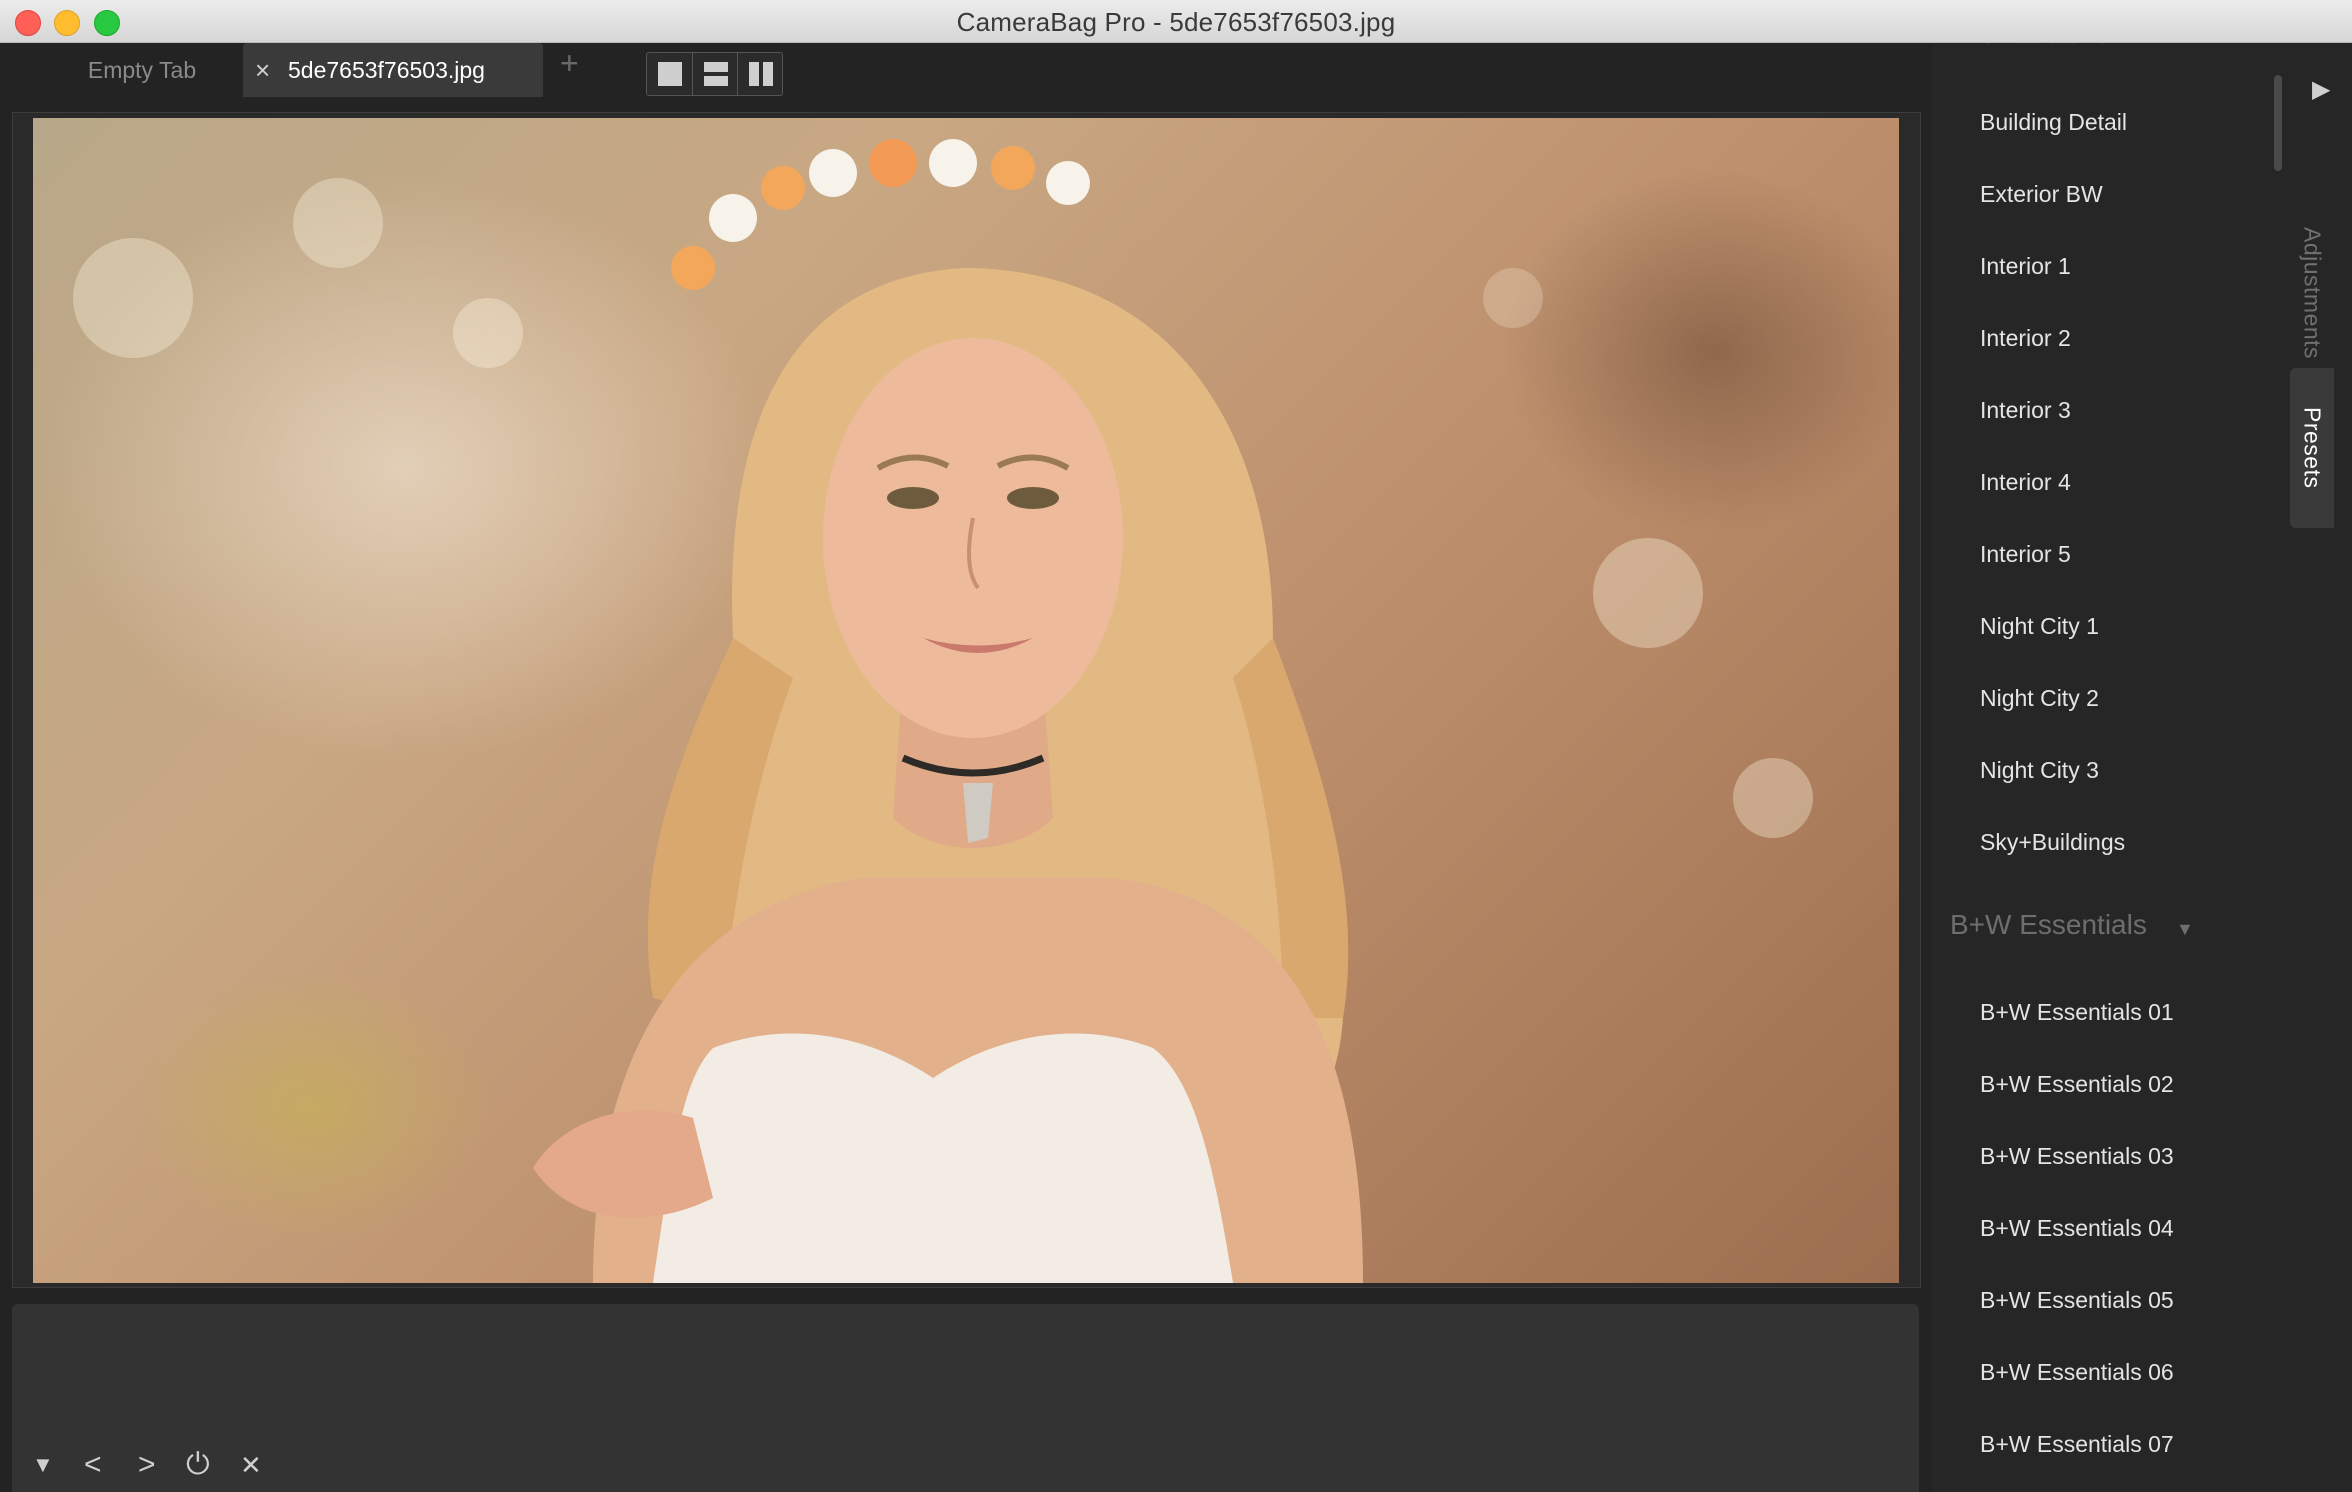 This screenshot has width=2352, height=1492. Describe the element at coordinates (2077, 1156) in the screenshot. I see `preset-item: B+W Essentials 03` at that location.